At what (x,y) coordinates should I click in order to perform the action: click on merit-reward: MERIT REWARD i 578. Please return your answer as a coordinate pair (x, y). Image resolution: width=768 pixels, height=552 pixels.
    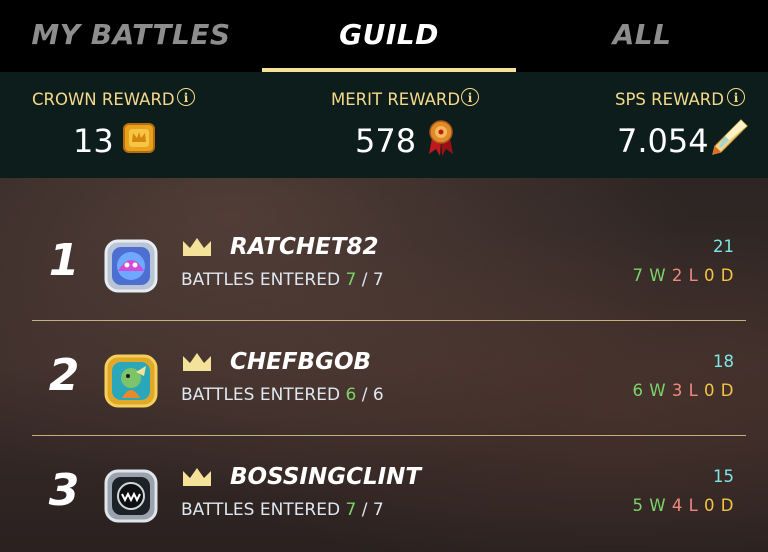
    Looking at the image, I should click on (384, 125).